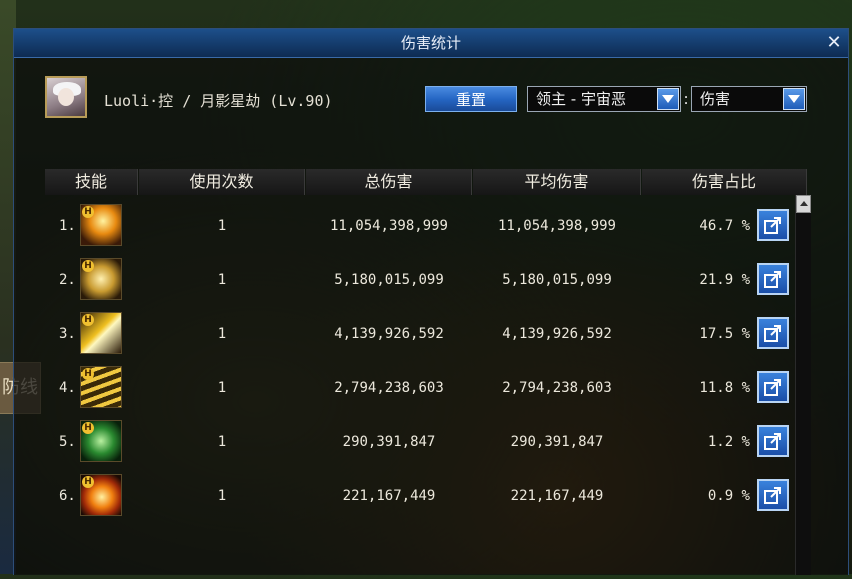 Image resolution: width=852 pixels, height=579 pixels. I want to click on header-total-damage: 总伤害, so click(389, 182).